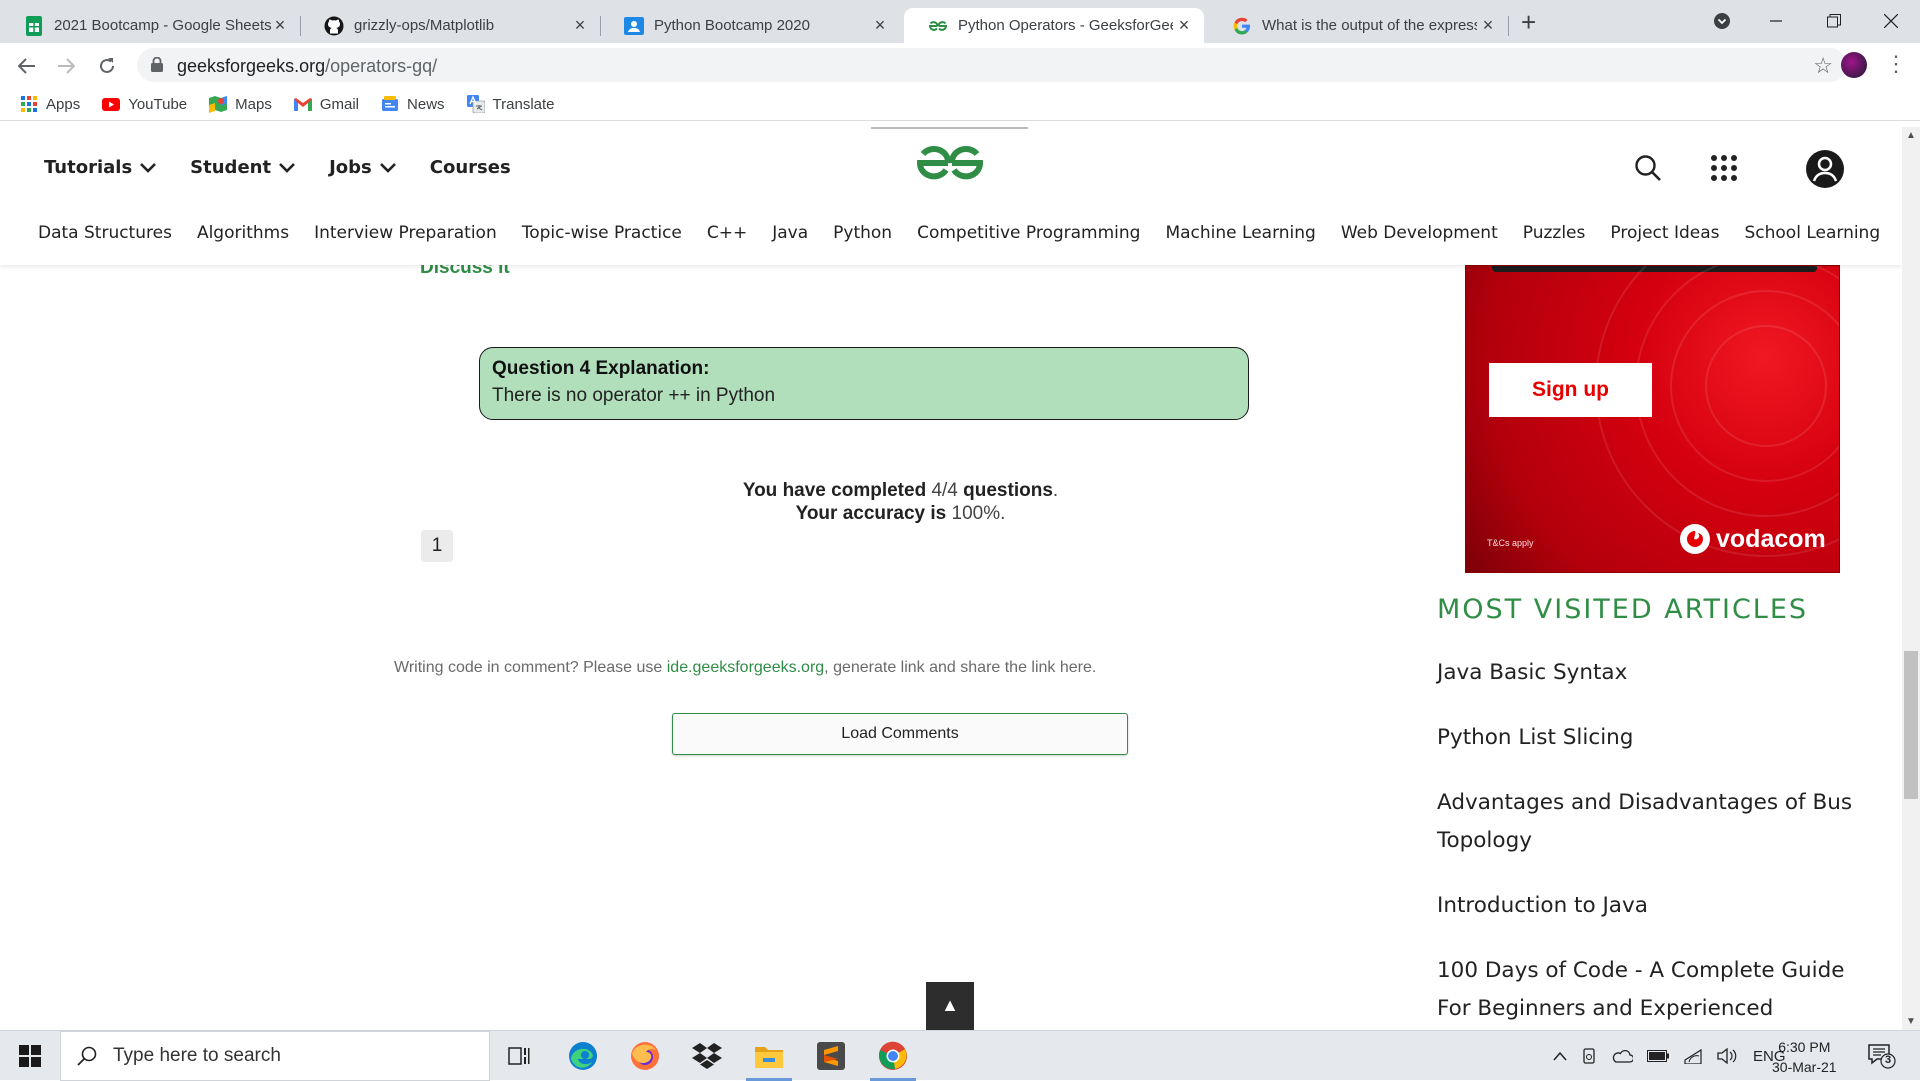  What do you see at coordinates (437, 546) in the screenshot?
I see `page-number-button: 1` at bounding box center [437, 546].